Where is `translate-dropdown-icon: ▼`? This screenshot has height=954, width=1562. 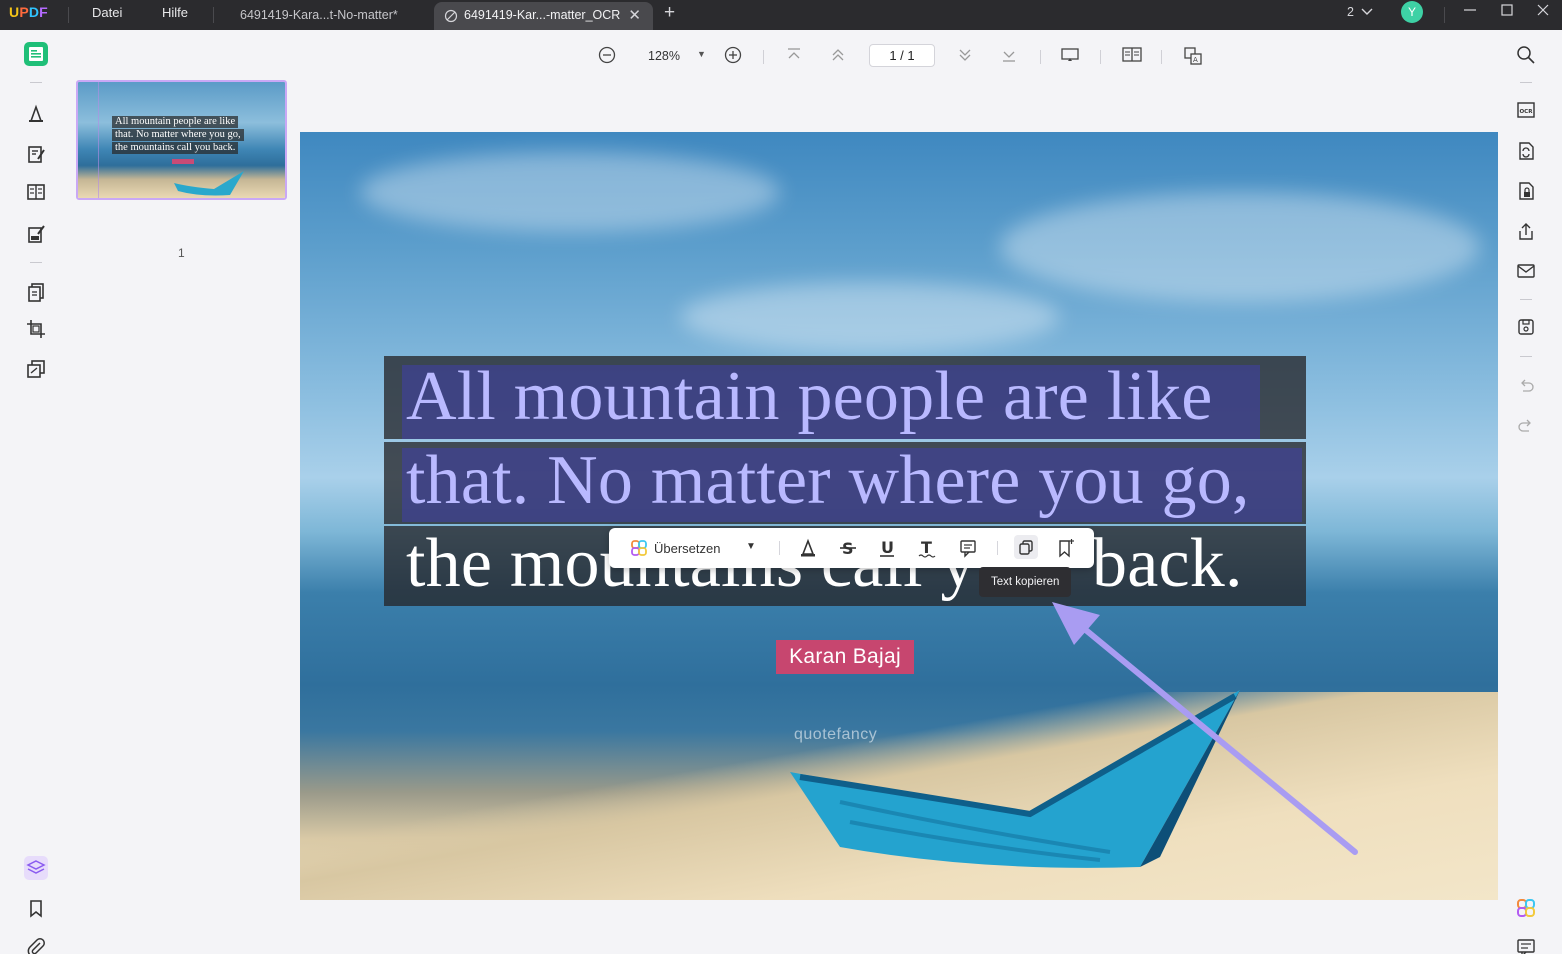 translate-dropdown-icon: ▼ is located at coordinates (751, 546).